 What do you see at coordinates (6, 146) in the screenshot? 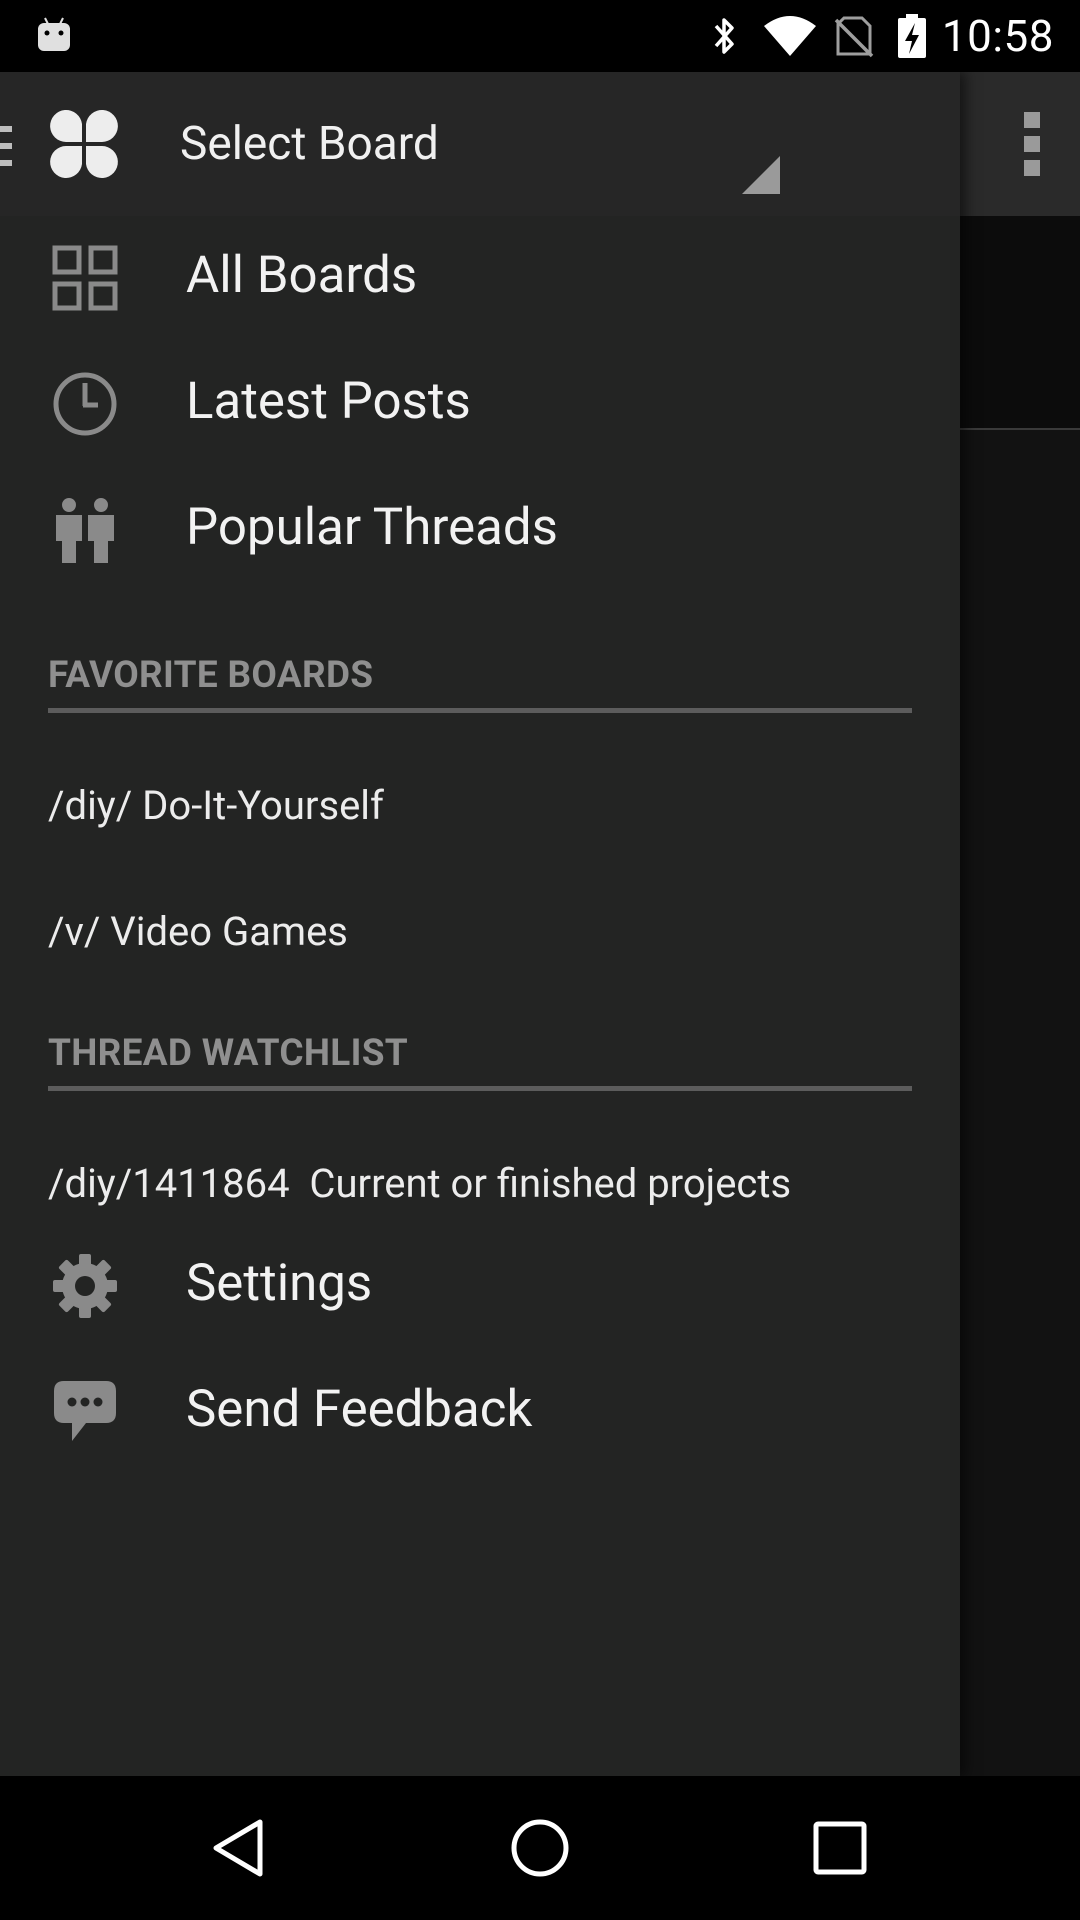
I see `hamburger-icon` at bounding box center [6, 146].